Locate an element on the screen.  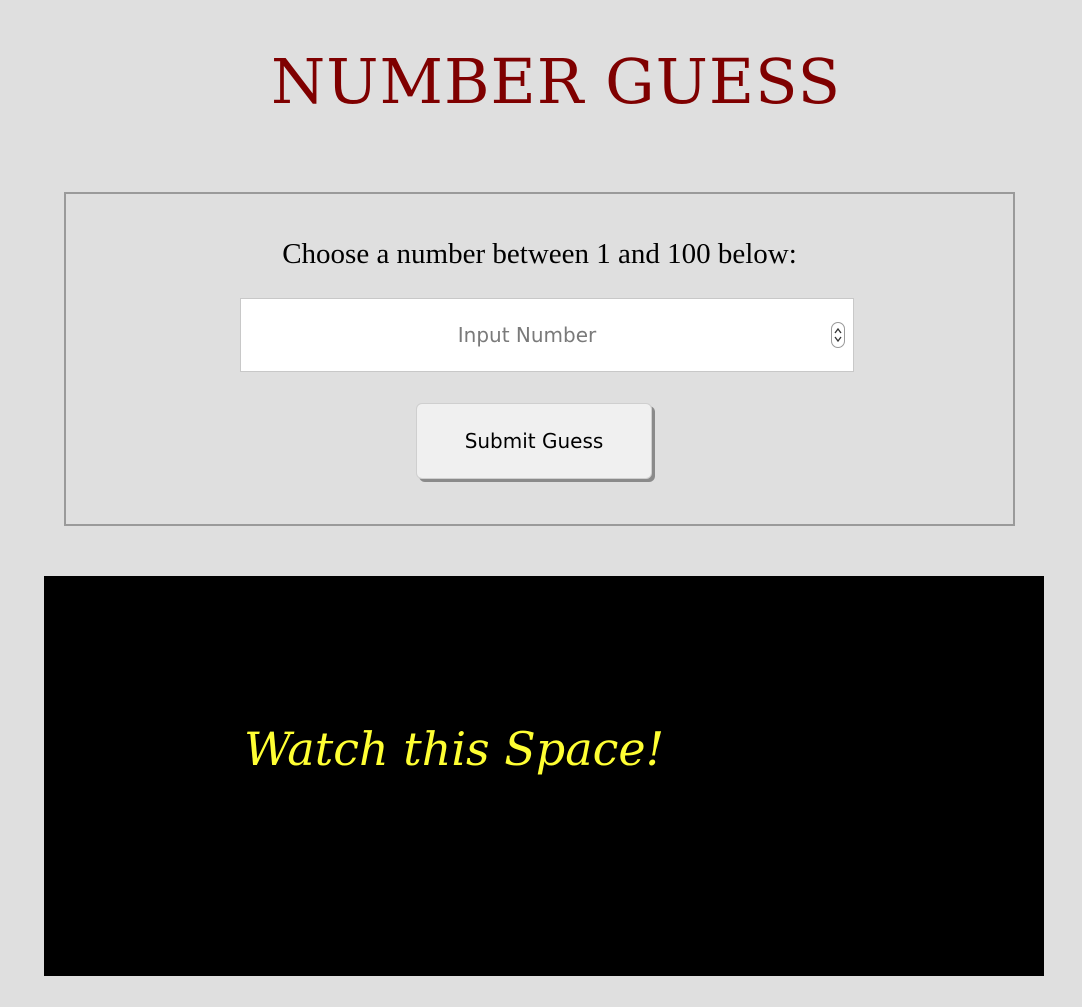
page-title: NUMBER GUESS is located at coordinates (556, 81).